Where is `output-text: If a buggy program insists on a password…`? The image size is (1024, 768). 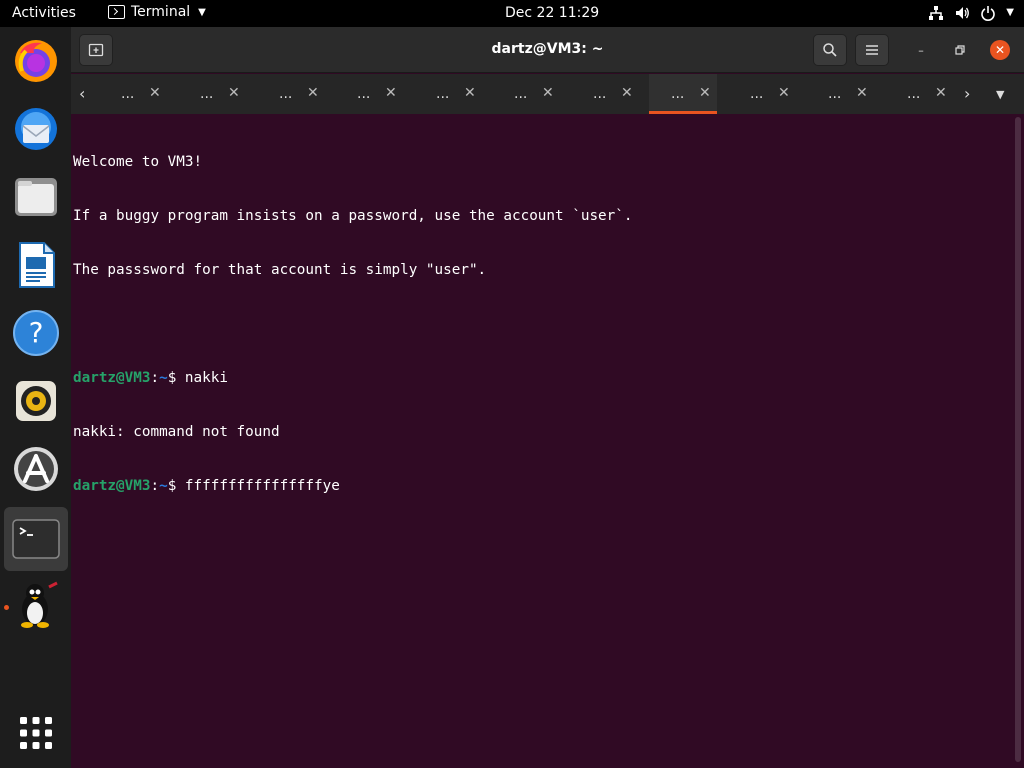
output-text: If a buggy program insists on a password… is located at coordinates (353, 216).